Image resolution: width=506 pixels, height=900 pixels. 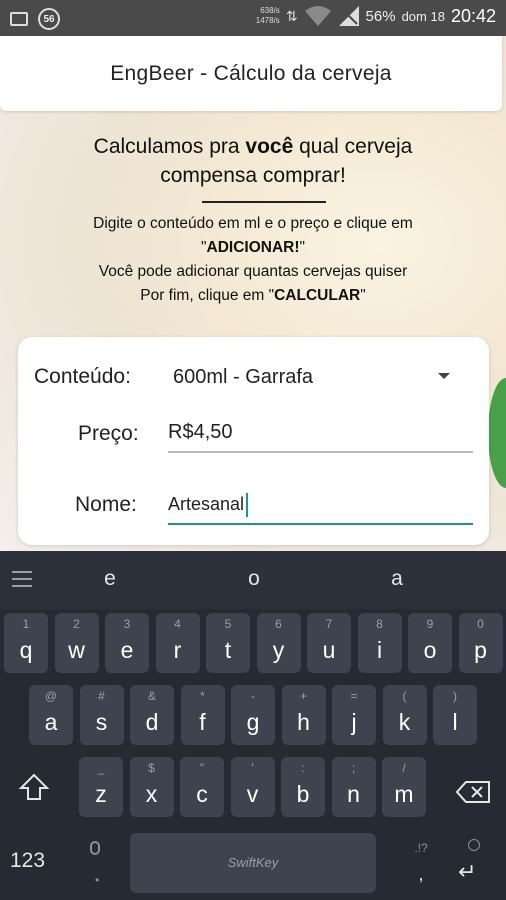 I want to click on rate-up: 638/s, so click(x=270, y=10).